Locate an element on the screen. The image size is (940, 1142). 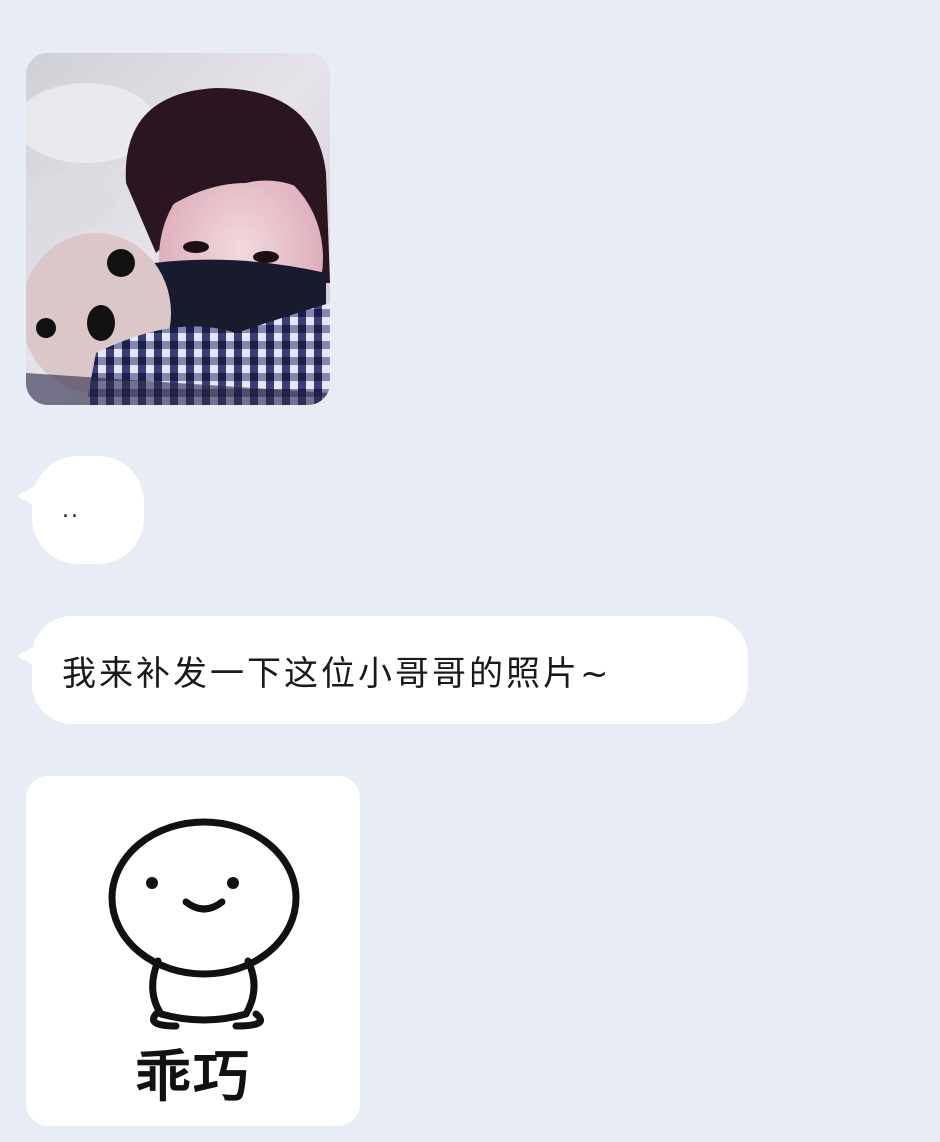
cute-blob-sticker-icon is located at coordinates (204, 924).